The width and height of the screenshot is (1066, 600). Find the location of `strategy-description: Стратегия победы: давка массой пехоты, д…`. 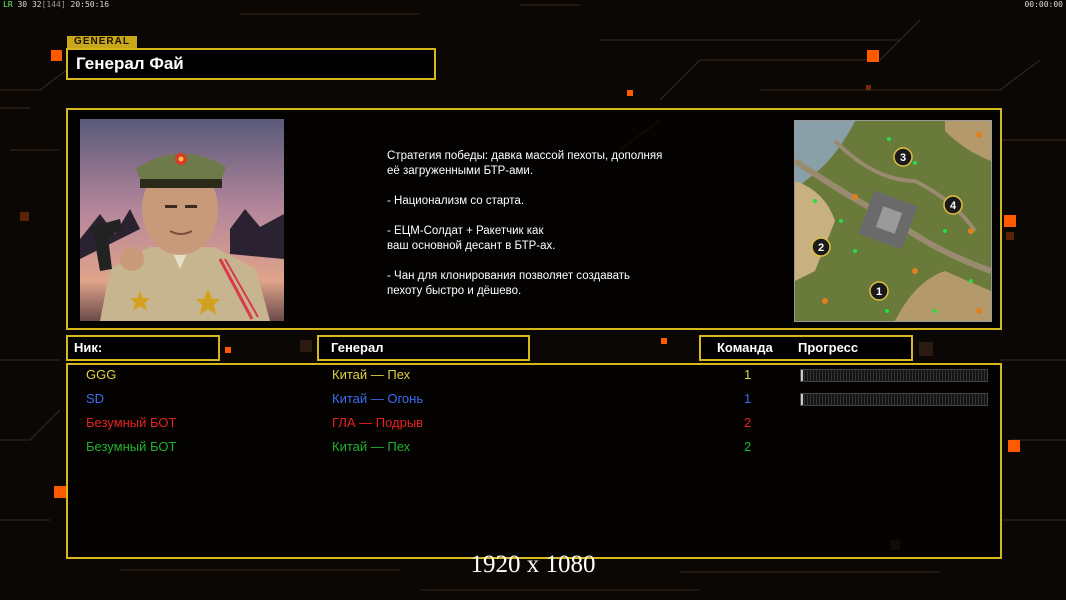

strategy-description: Стратегия победы: давка массой пехоты, д… is located at coordinates (525, 223).